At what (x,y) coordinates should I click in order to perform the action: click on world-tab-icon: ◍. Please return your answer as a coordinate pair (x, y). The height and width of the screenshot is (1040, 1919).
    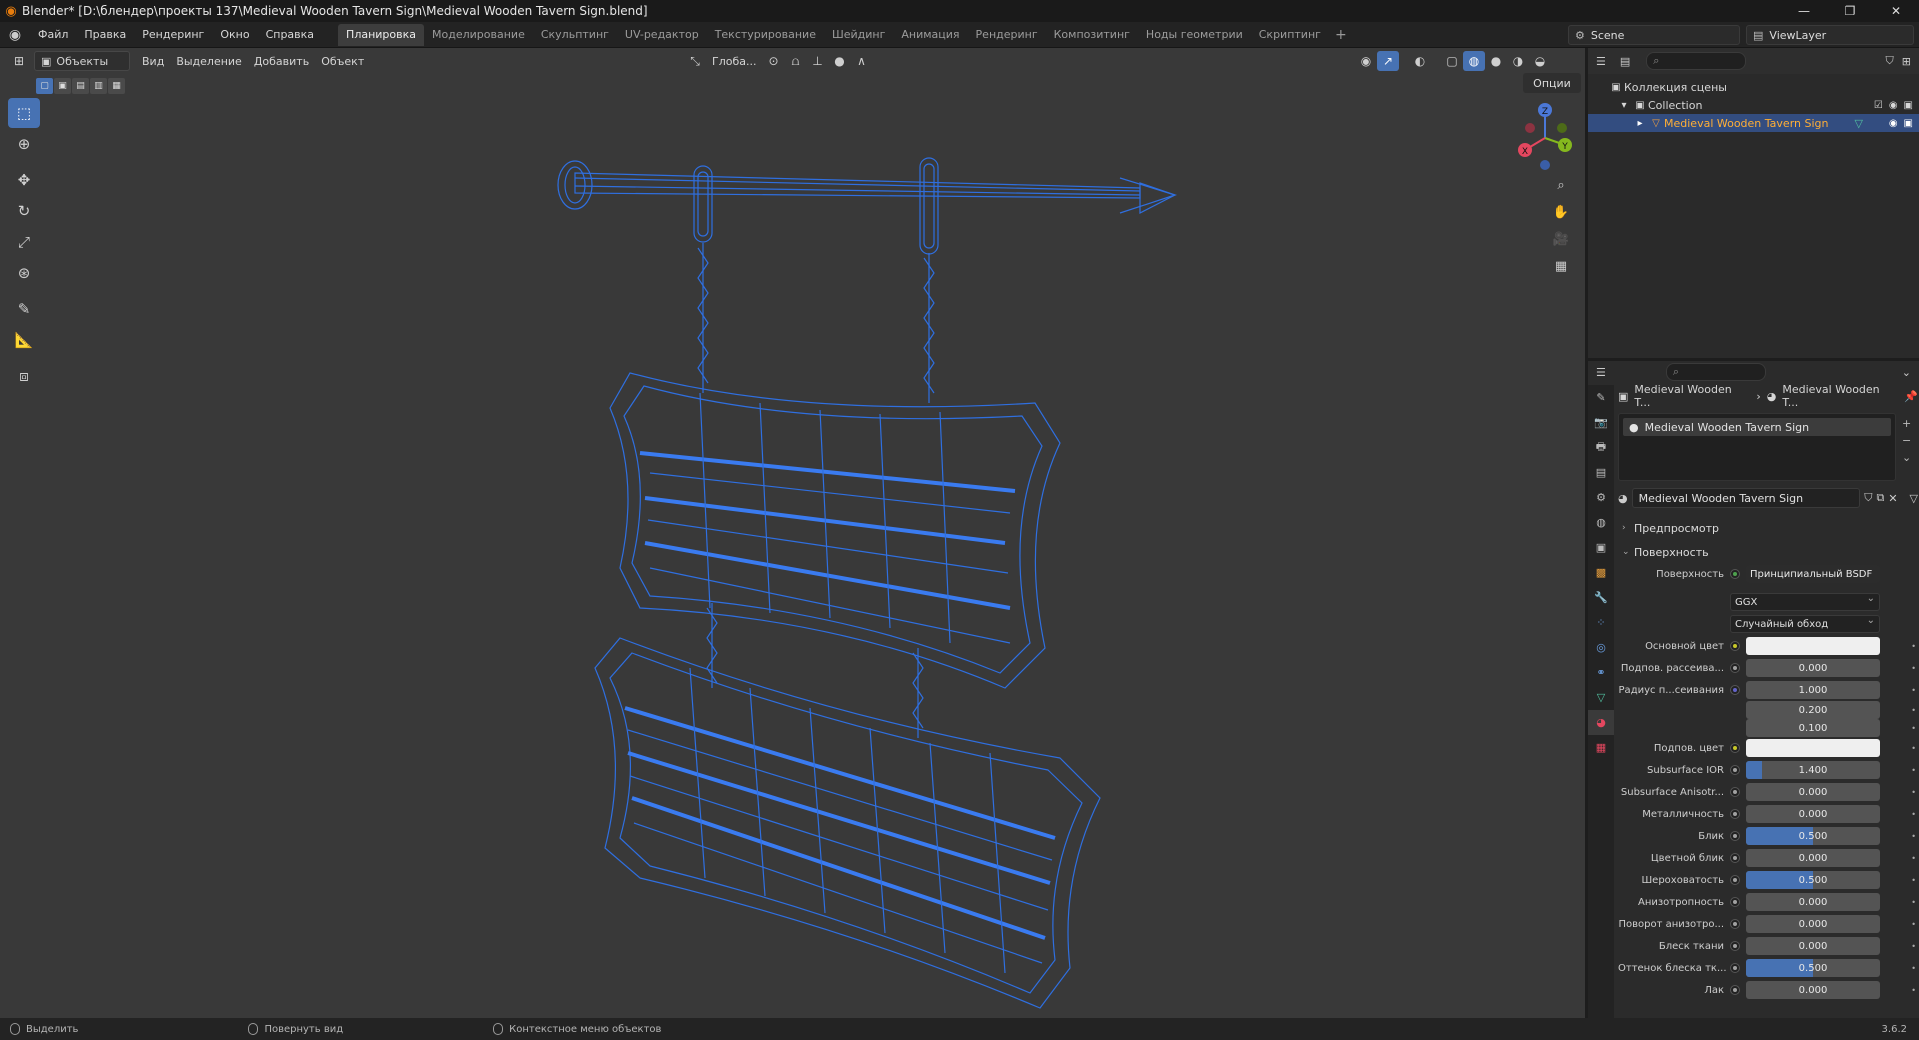
    Looking at the image, I should click on (1601, 522).